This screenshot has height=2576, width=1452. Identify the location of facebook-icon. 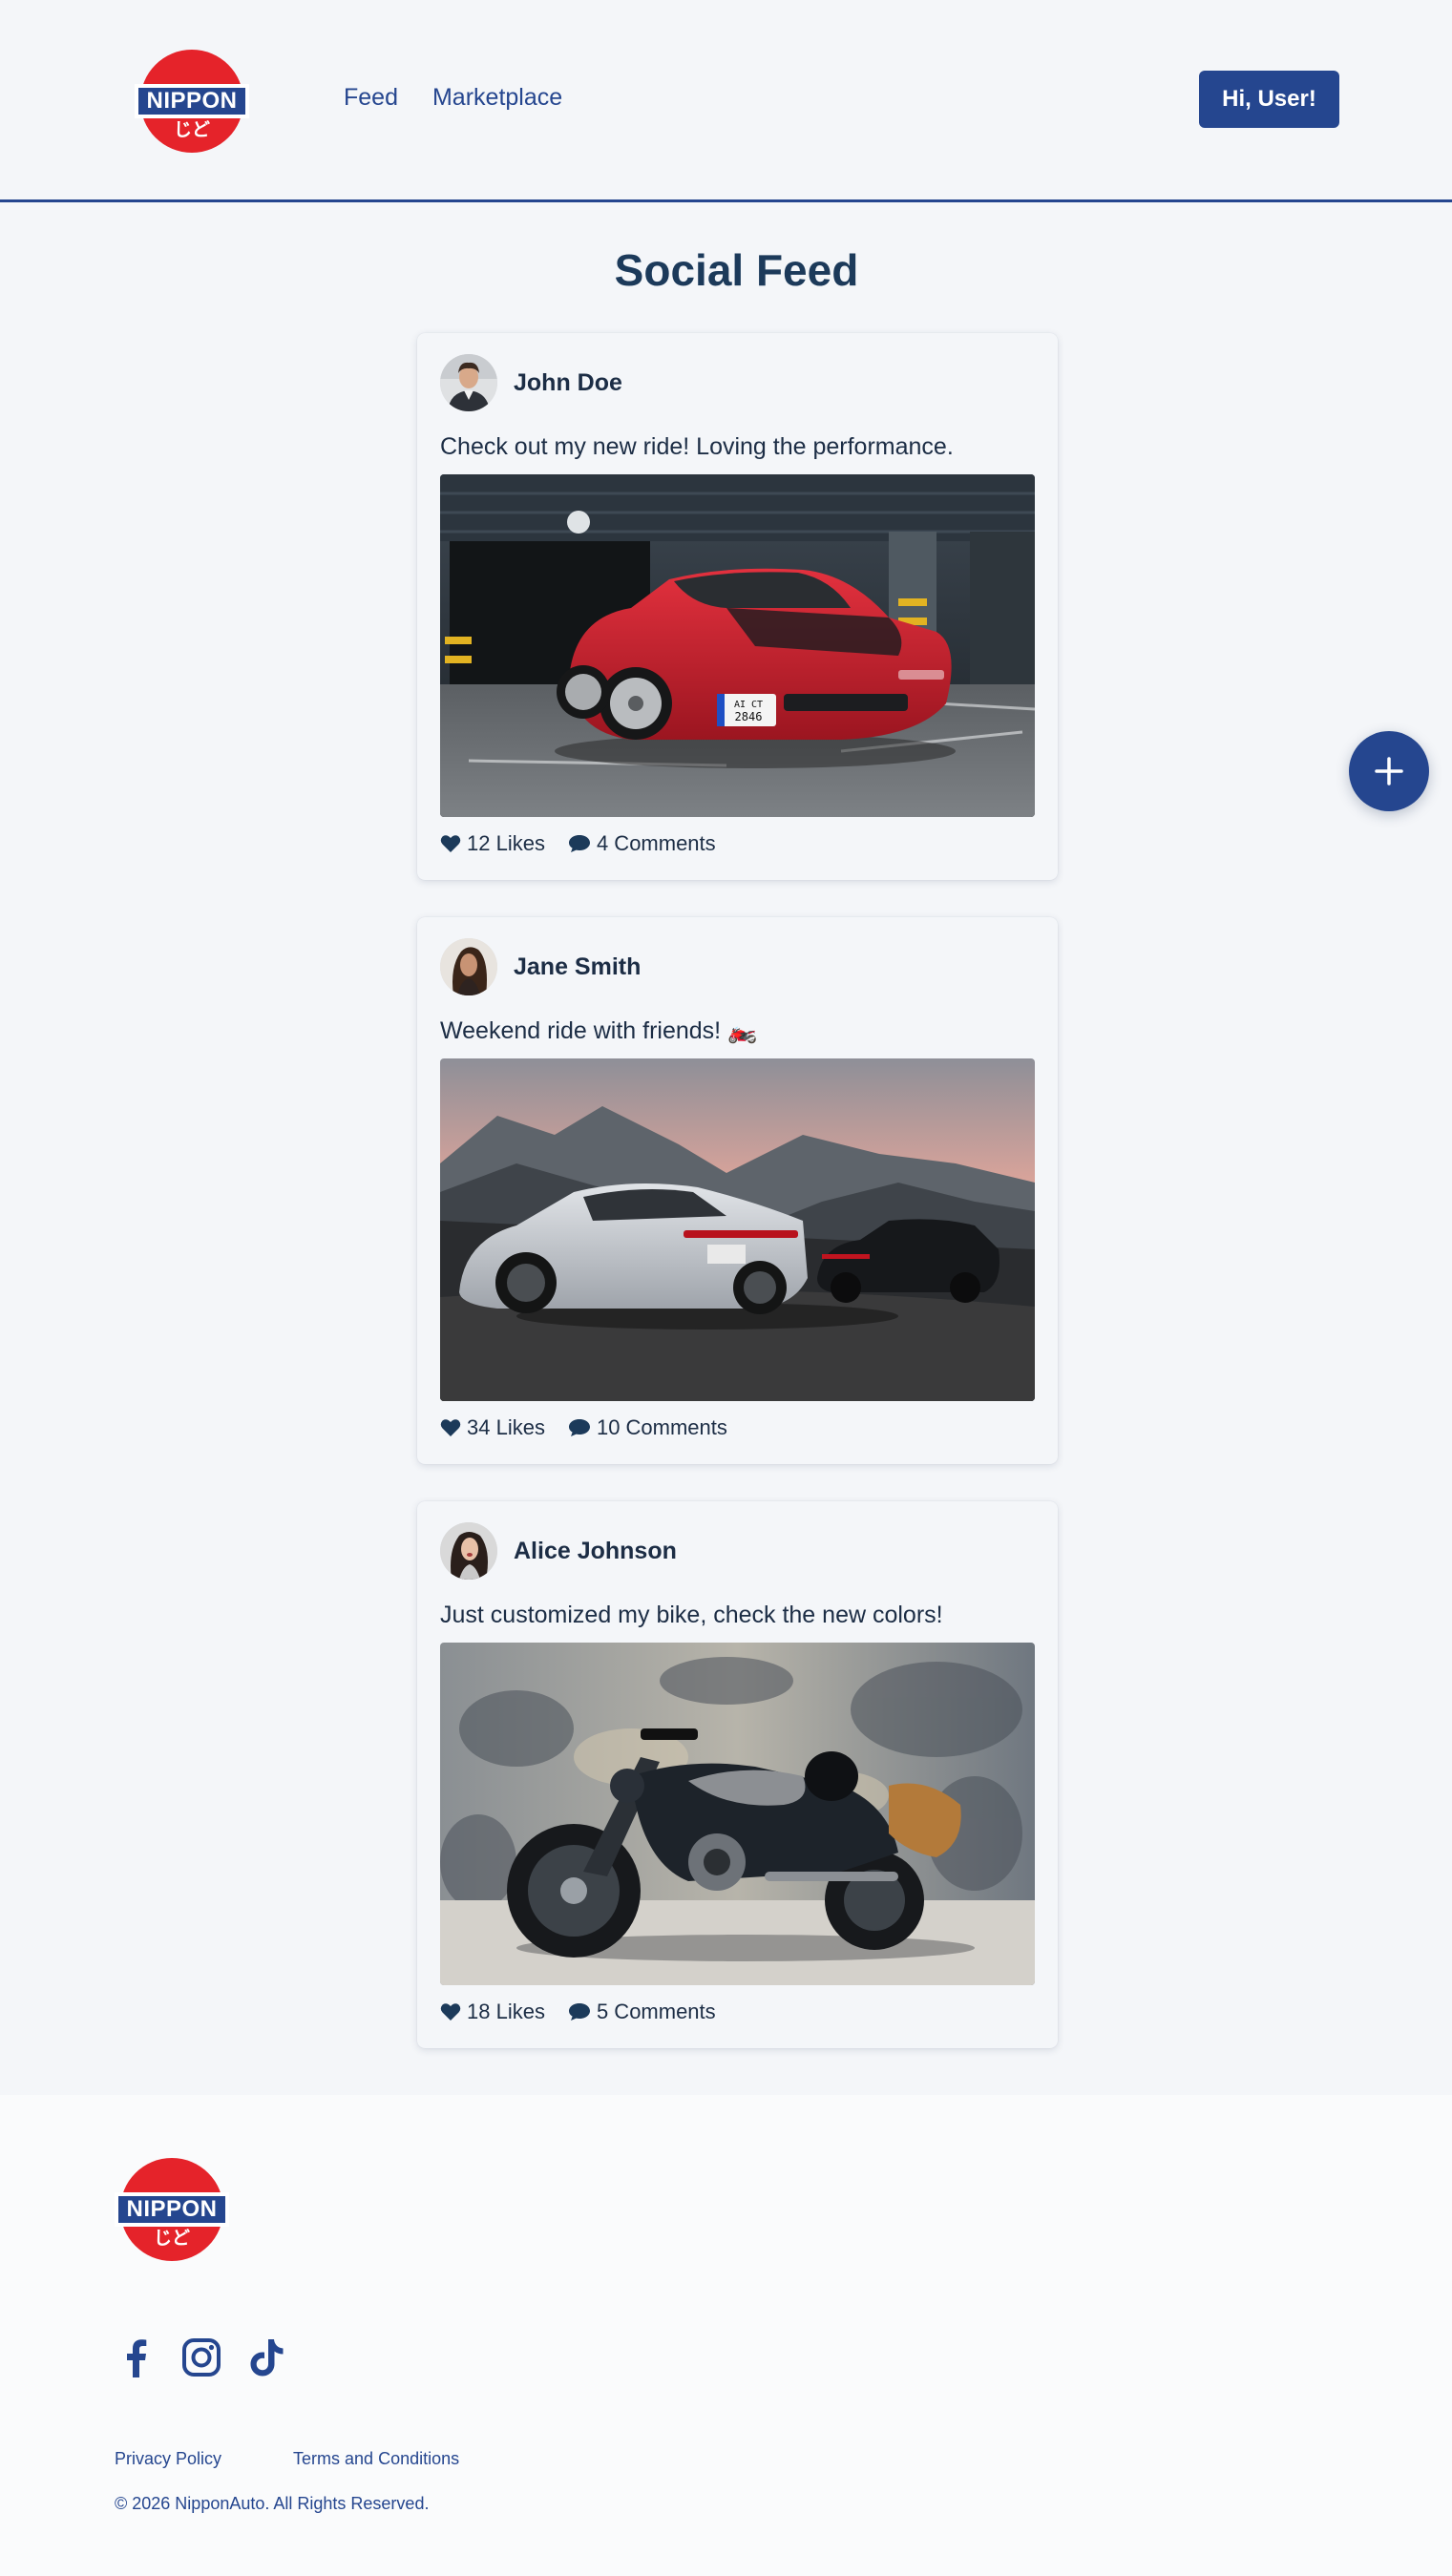
(136, 2357).